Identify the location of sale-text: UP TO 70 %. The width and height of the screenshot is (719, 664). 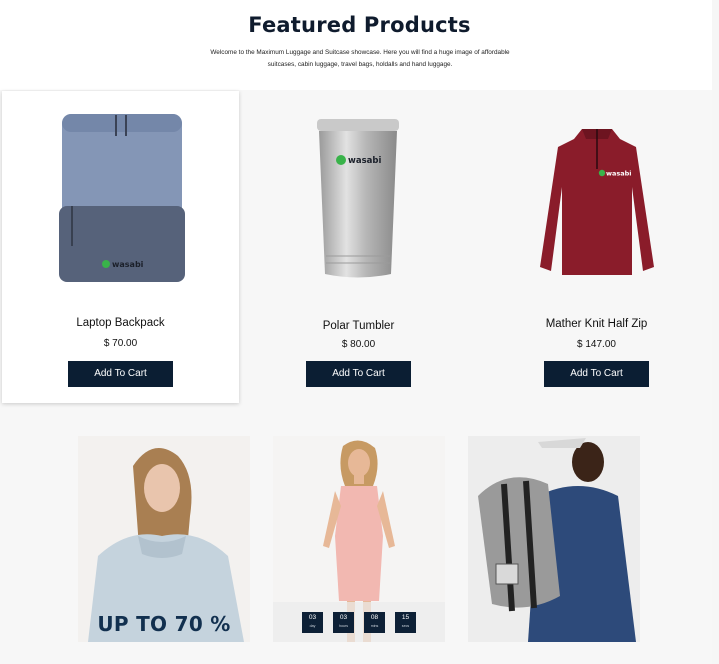
(164, 624).